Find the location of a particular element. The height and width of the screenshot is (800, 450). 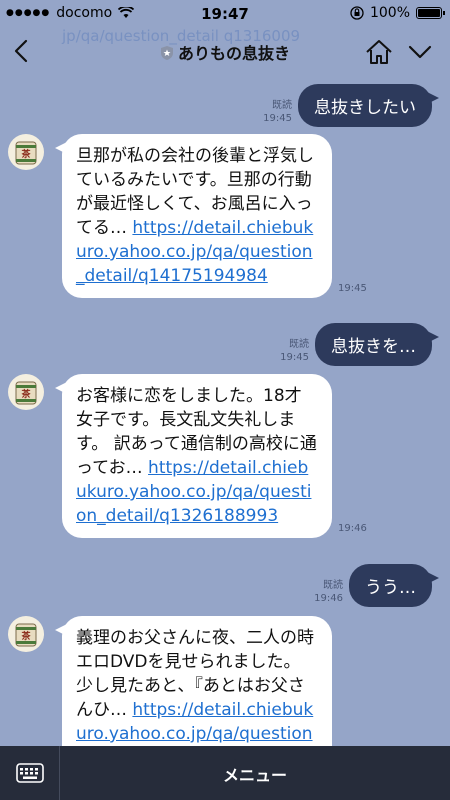

battery-percent: 100% is located at coordinates (389, 13).